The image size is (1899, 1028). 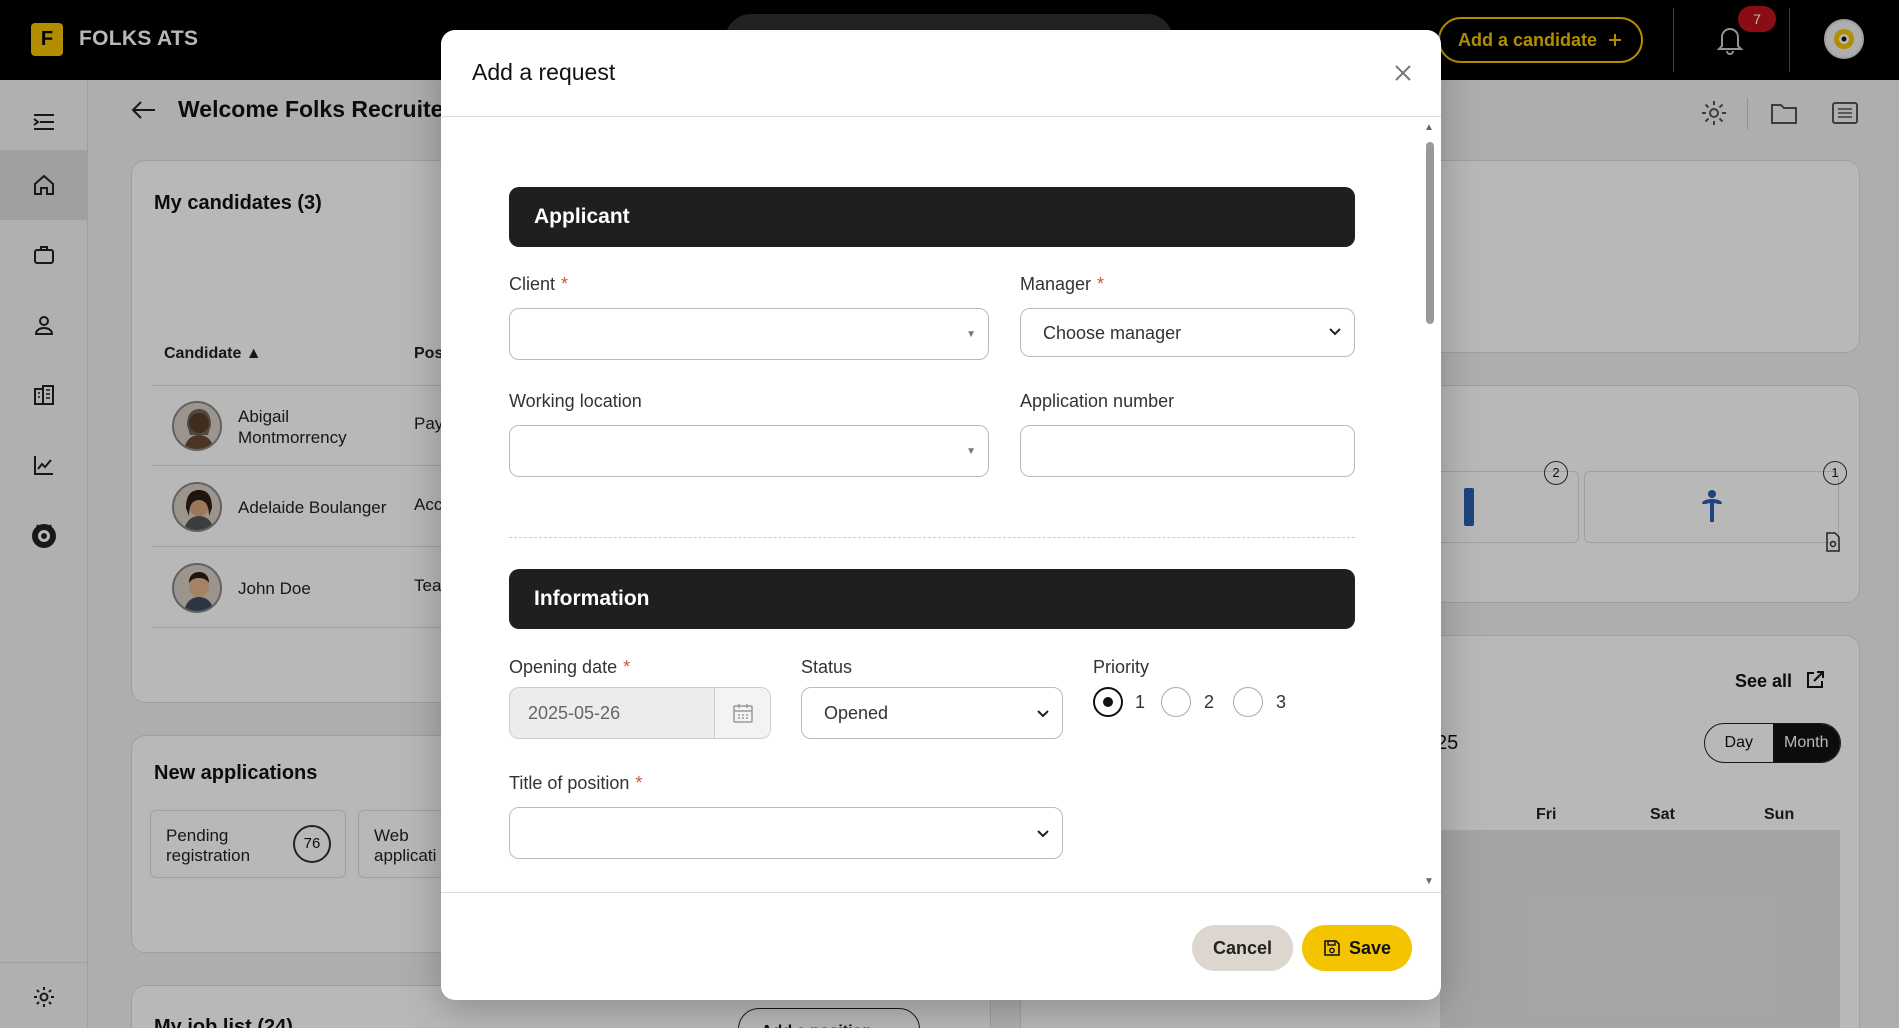 I want to click on calendar-picker-button, so click(x=742, y=713).